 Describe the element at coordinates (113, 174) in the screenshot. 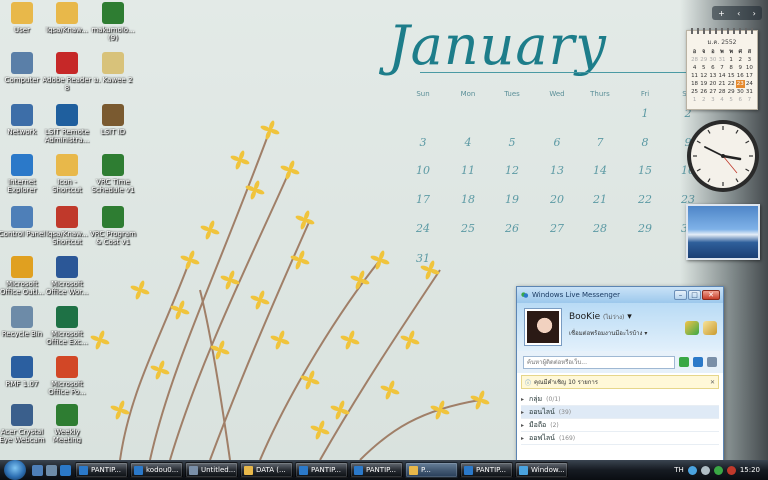

I see `desktop-shortcut: VRC Time Schedule v1` at that location.